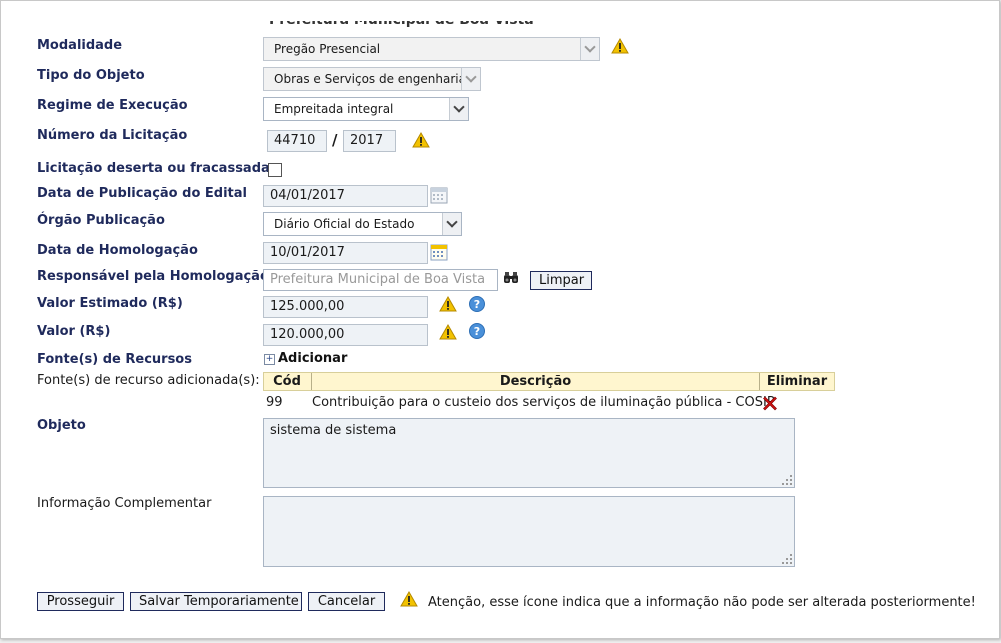 This screenshot has width=1001, height=643. I want to click on data-homologacao-input: 10/01/2017, so click(345, 253).